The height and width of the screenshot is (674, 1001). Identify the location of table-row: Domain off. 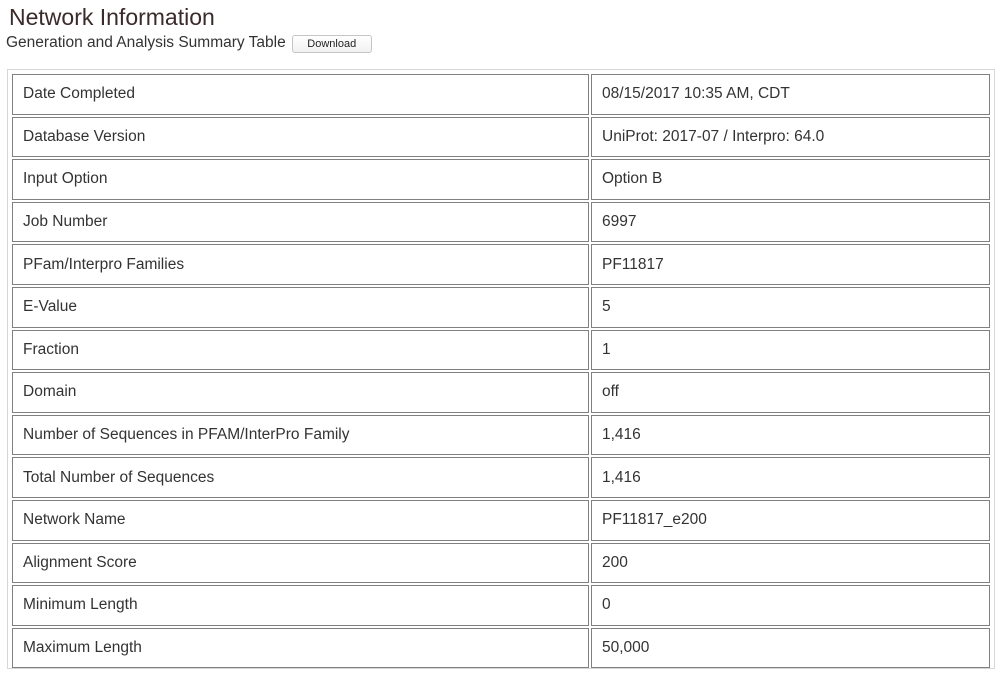
(501, 392).